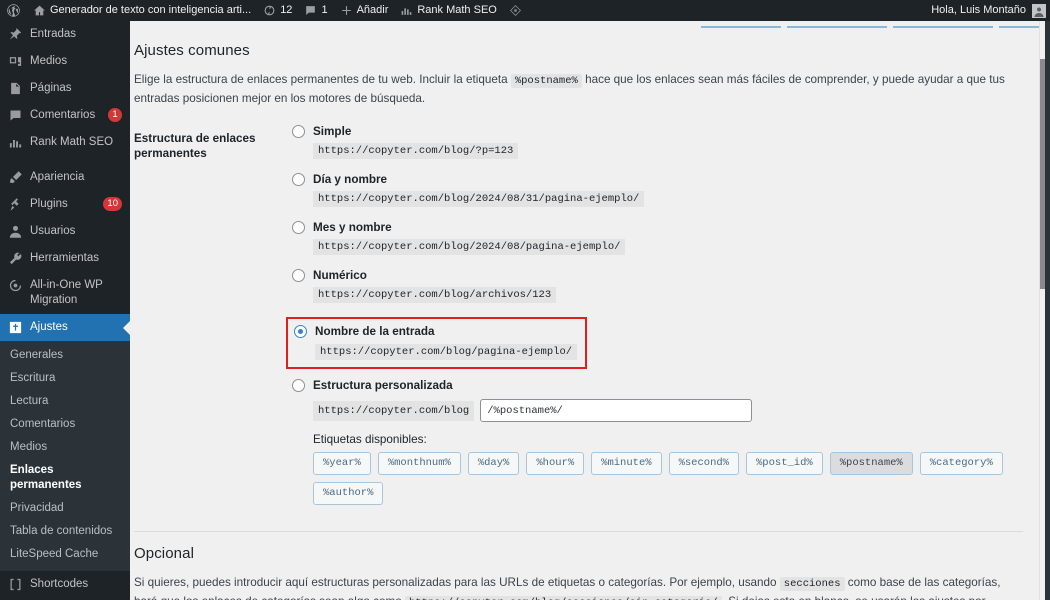 Image resolution: width=1050 pixels, height=600 pixels. I want to click on sidebar-badge: 1, so click(115, 115).